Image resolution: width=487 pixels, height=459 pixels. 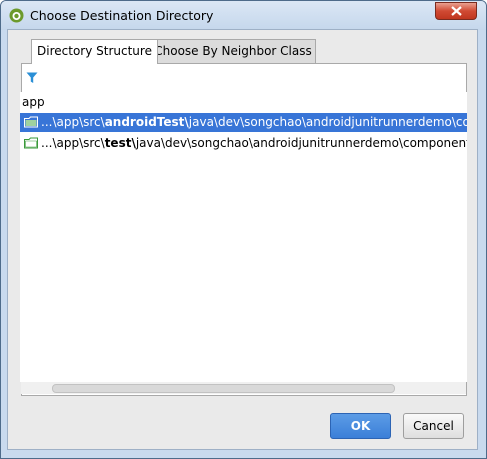 I want to click on tab-label: Directory Structure, so click(x=94, y=51).